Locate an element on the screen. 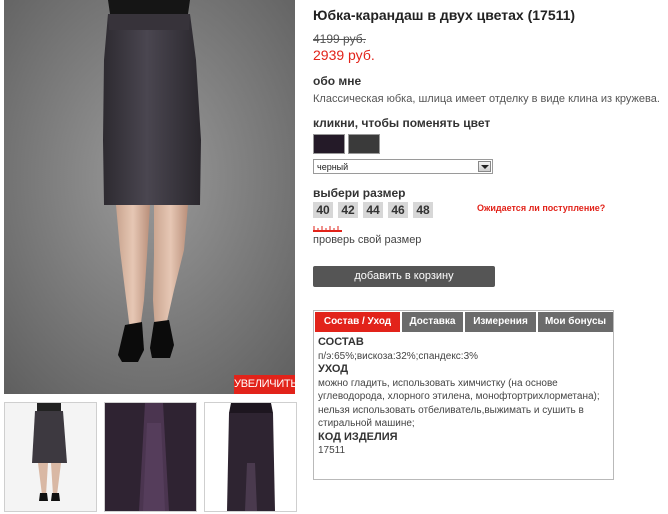 The height and width of the screenshot is (514, 668). color-heading: кликни, чтобы поменять цвет is located at coordinates (402, 123).